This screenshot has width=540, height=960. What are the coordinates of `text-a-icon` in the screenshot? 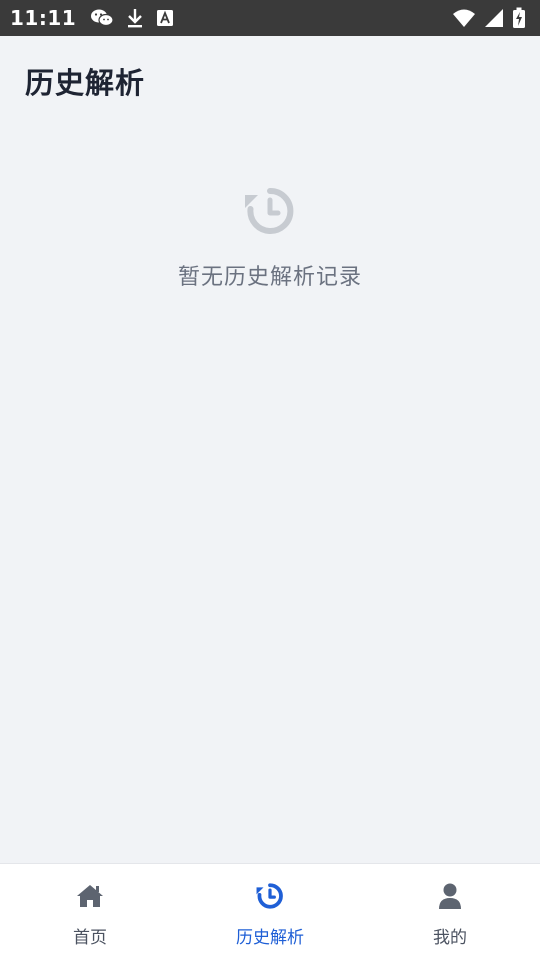 It's located at (165, 18).